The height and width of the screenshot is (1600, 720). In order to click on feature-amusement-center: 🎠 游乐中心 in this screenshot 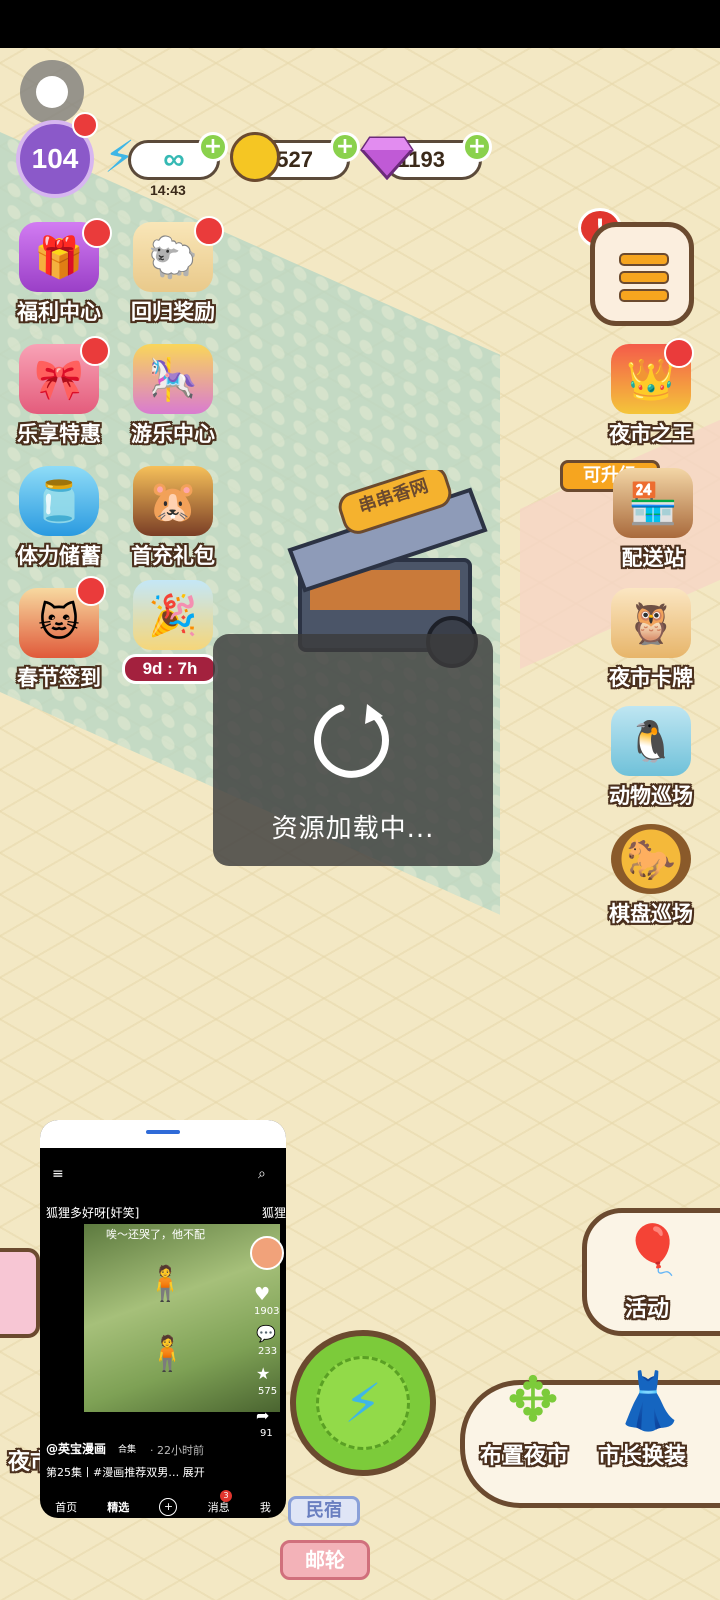, I will do `click(173, 399)`.